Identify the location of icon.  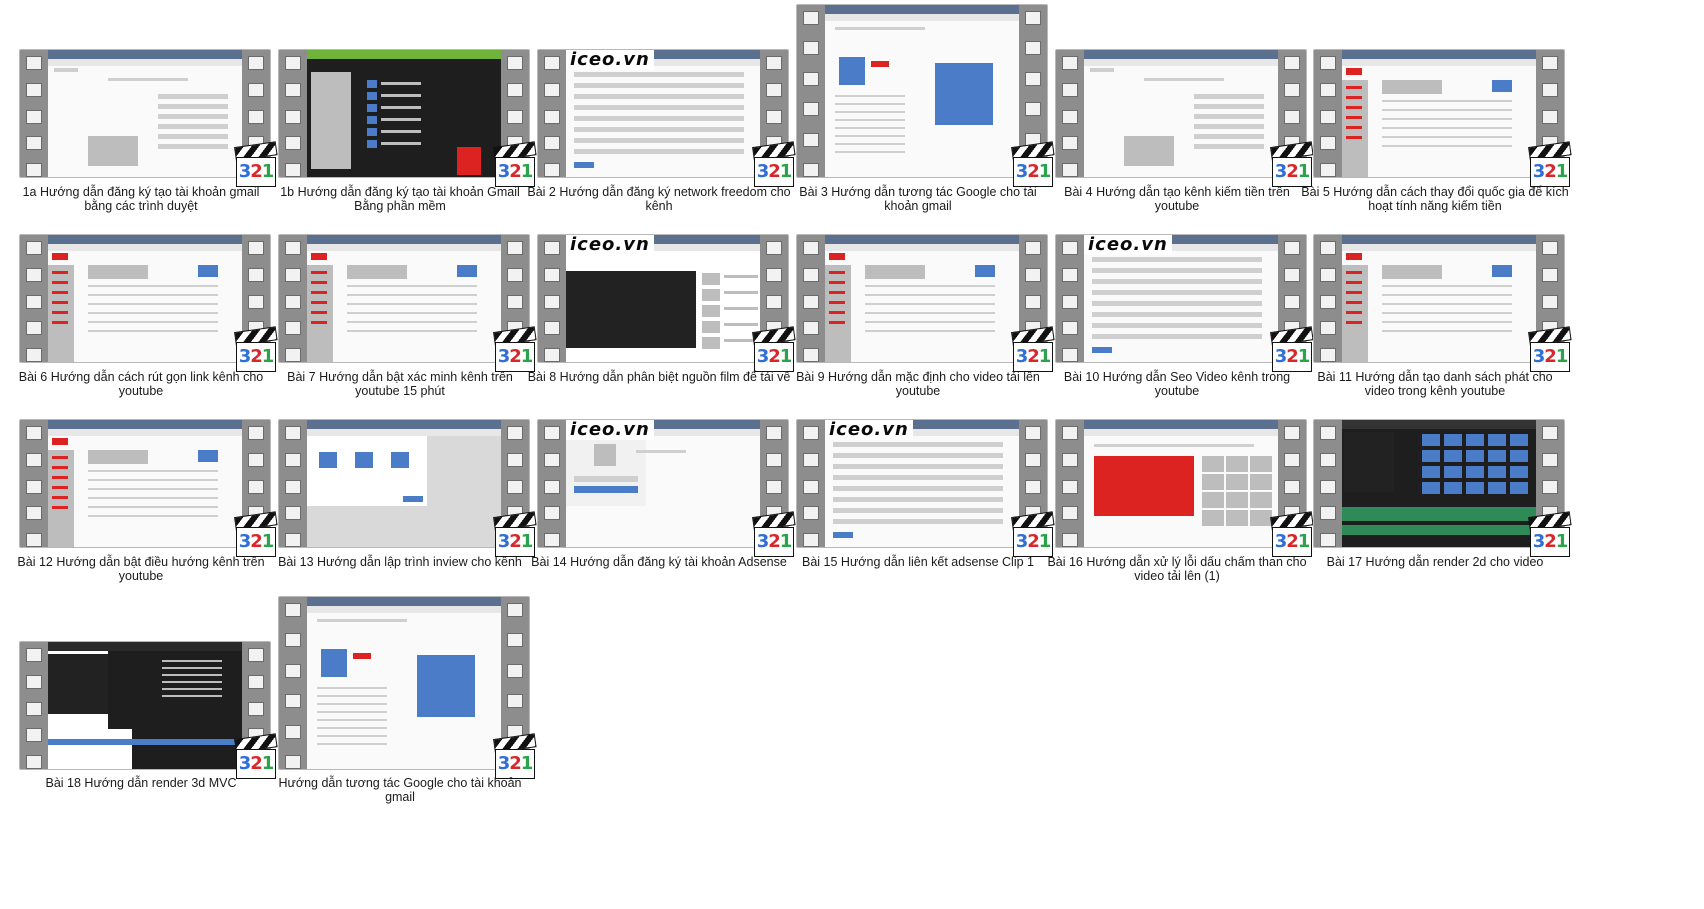
(985, 271).